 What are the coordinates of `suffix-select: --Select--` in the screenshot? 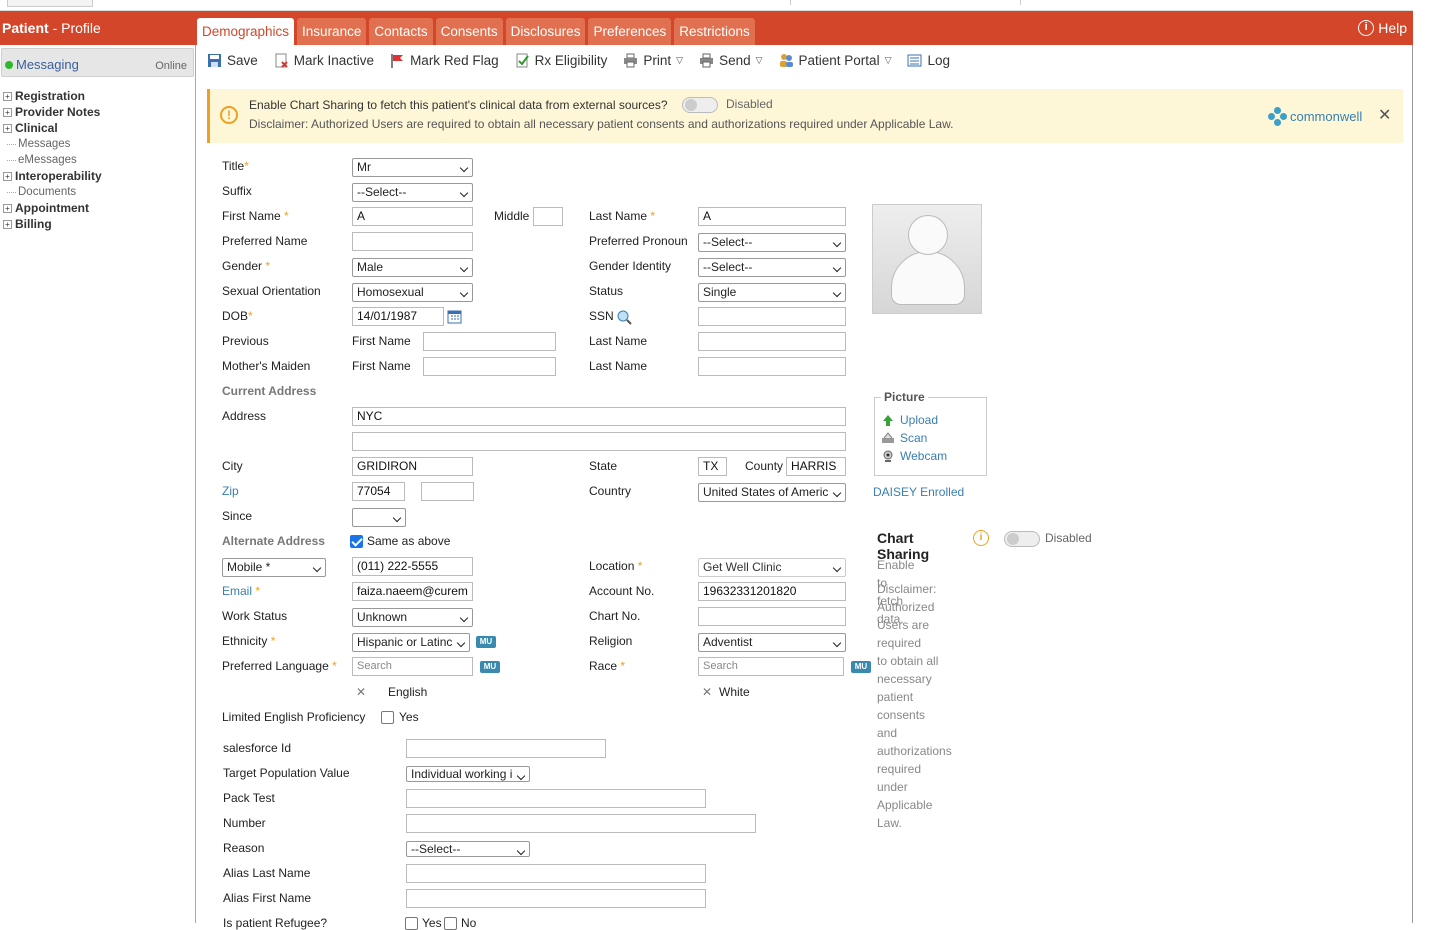 It's located at (412, 192).